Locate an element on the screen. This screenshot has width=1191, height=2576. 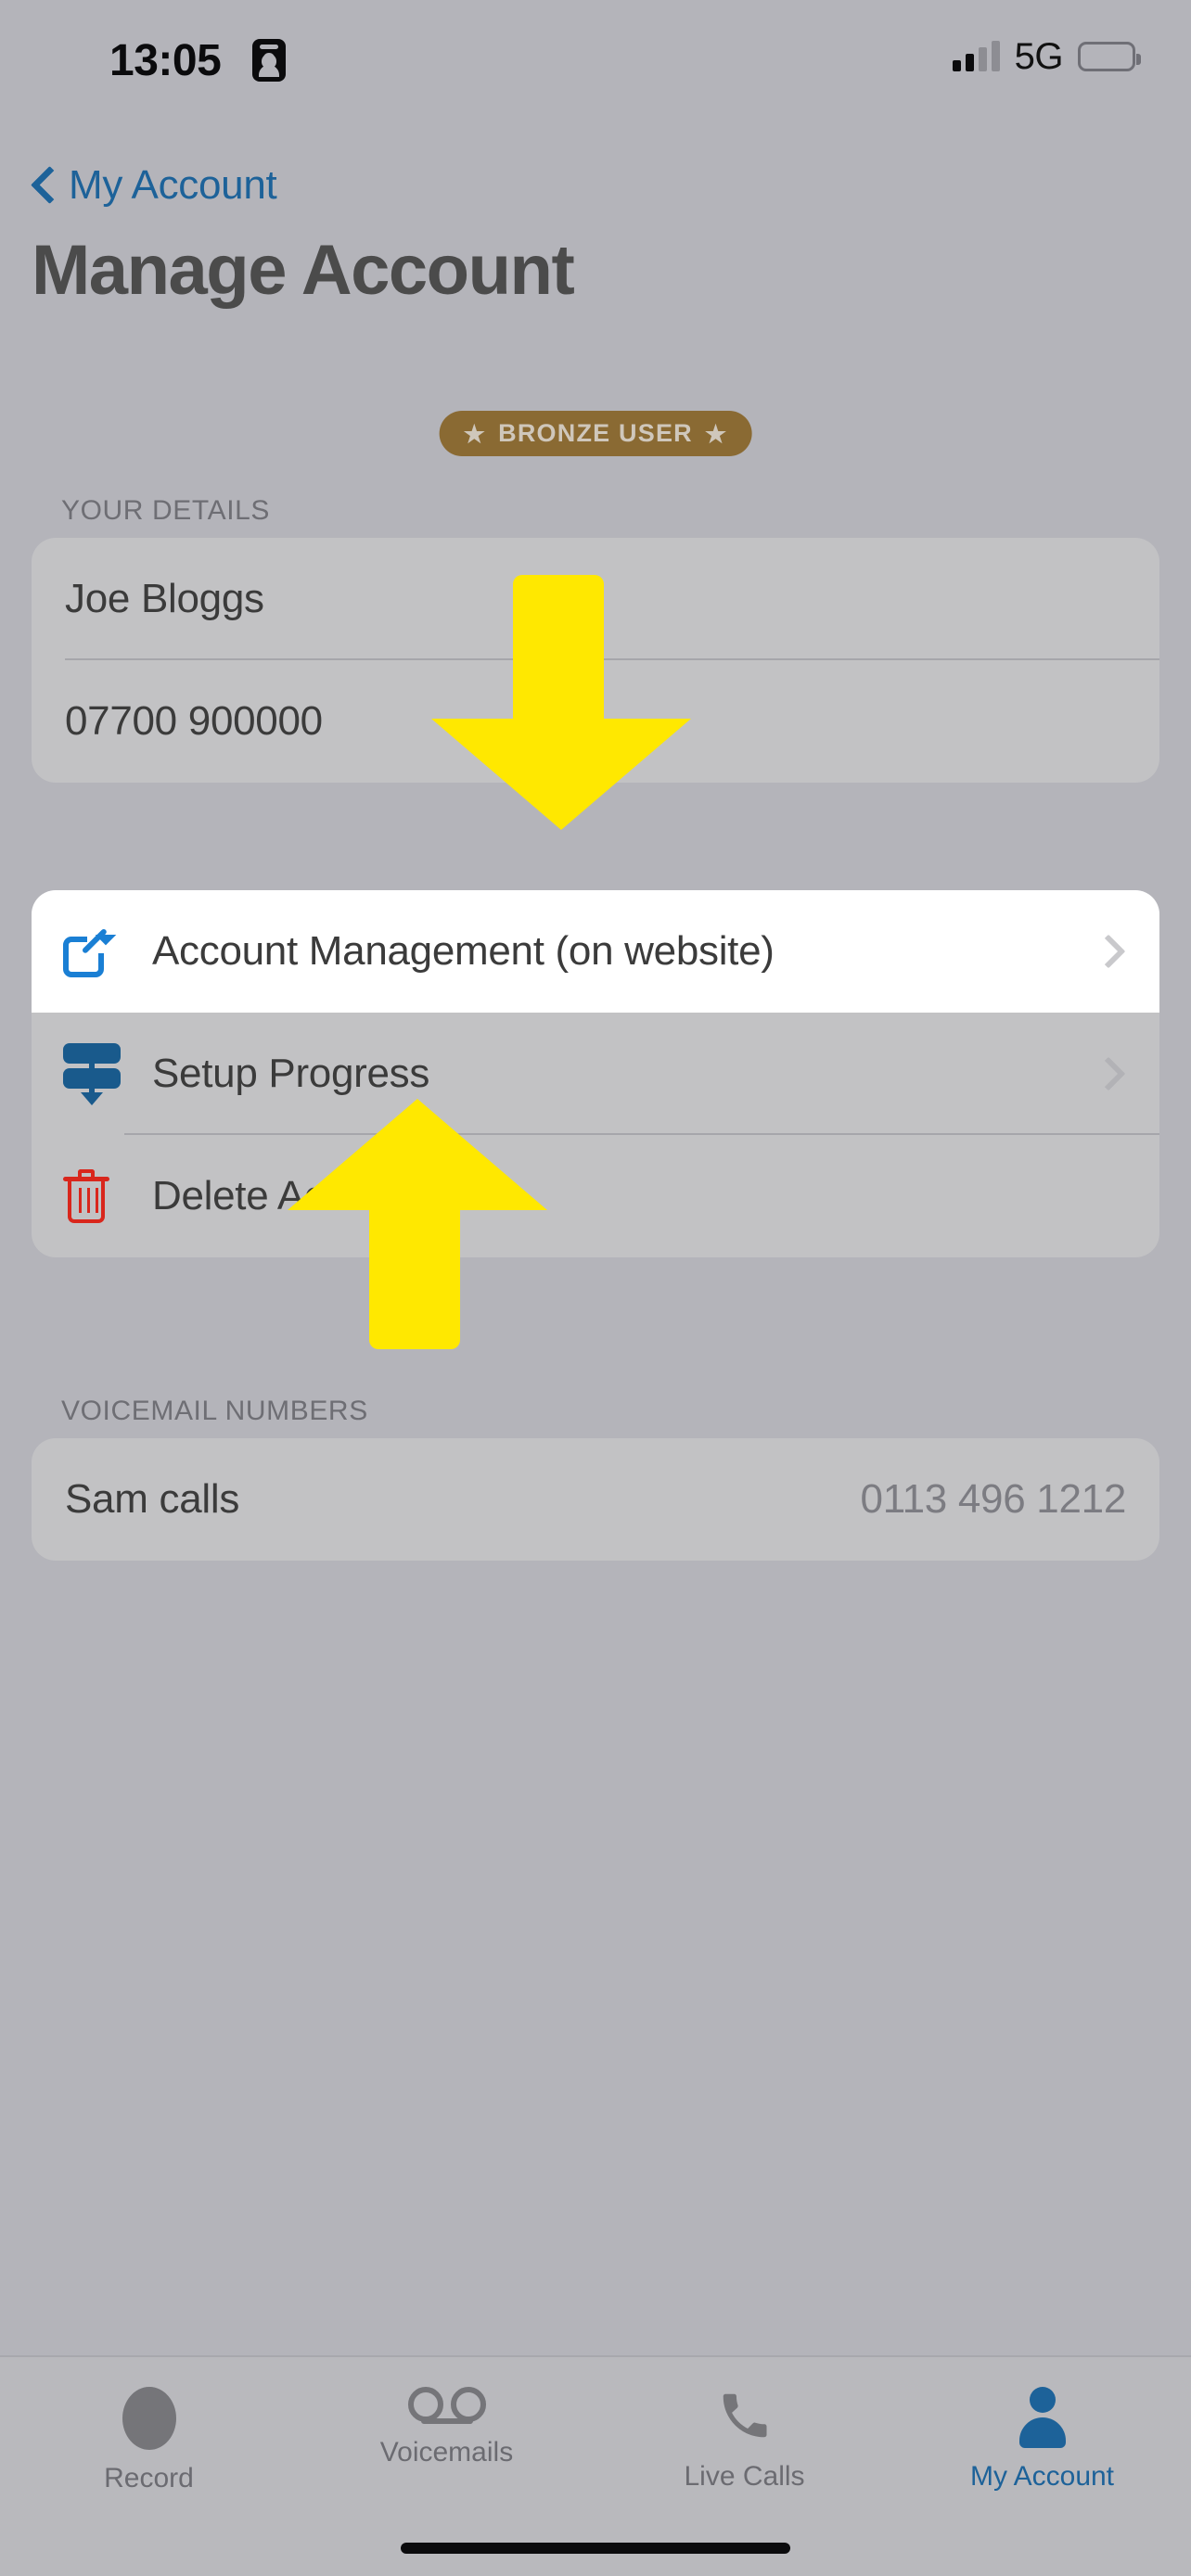
external-link-icon is located at coordinates (108, 951).